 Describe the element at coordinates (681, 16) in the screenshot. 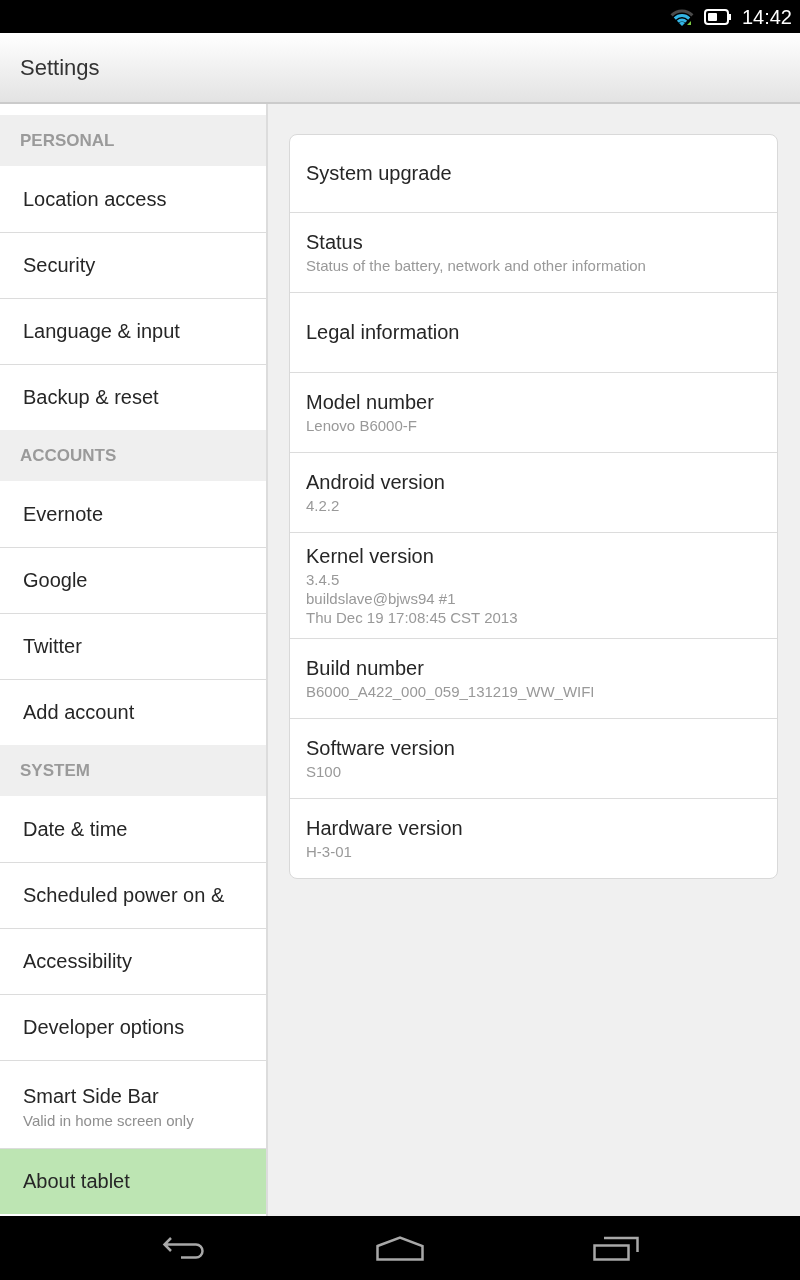

I see `wifi-icon` at that location.